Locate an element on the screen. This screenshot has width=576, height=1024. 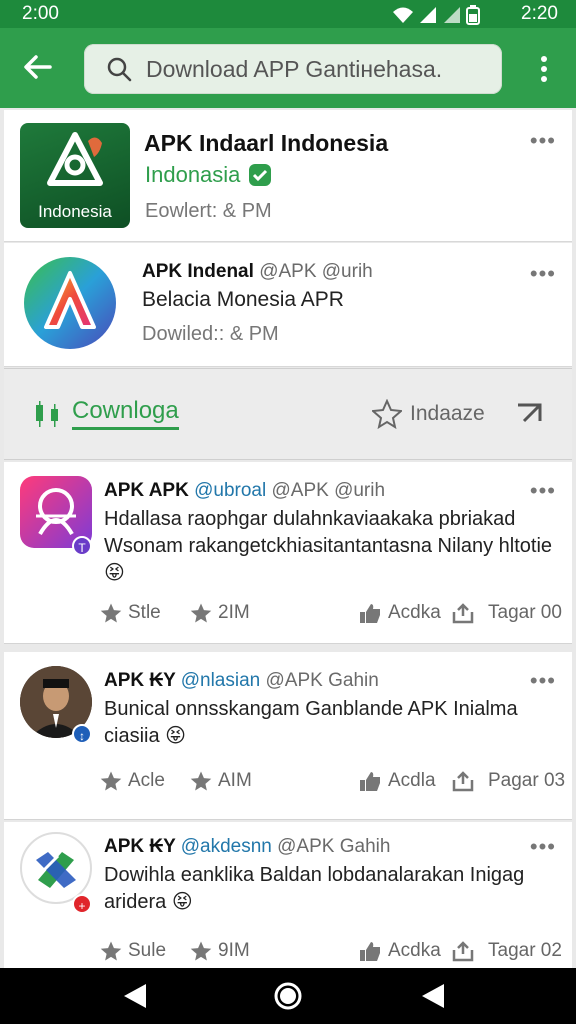
app-logo: Indonesia is located at coordinates (75, 175).